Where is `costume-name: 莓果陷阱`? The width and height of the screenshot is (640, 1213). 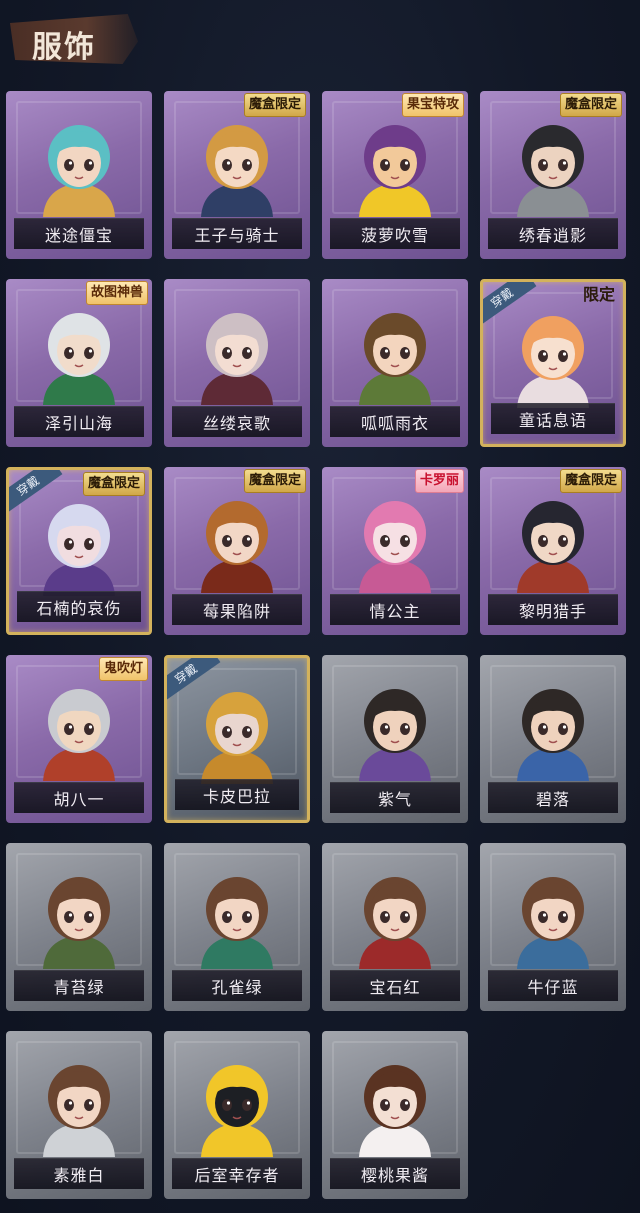
costume-name: 莓果陷阱 is located at coordinates (237, 609).